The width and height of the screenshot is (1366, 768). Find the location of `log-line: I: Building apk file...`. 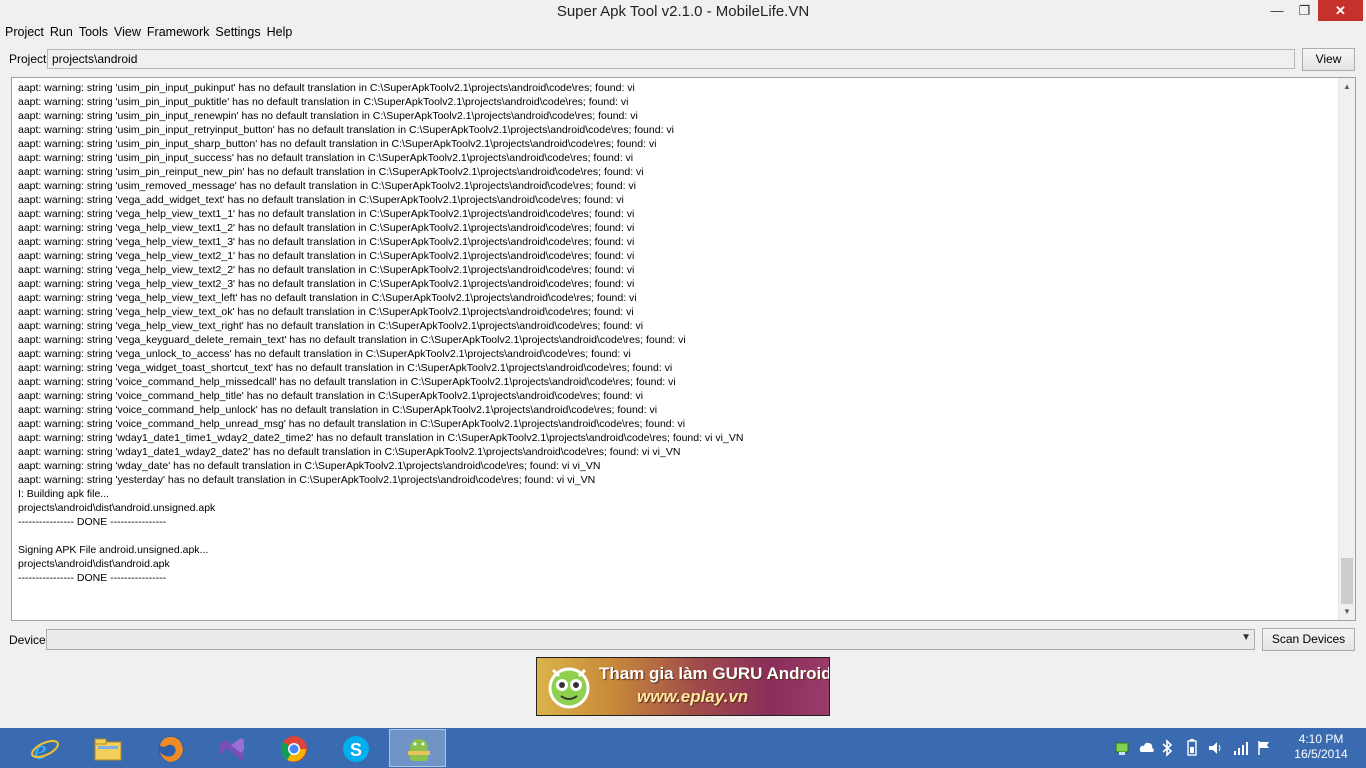

log-line: I: Building apk file... is located at coordinates (64, 494).